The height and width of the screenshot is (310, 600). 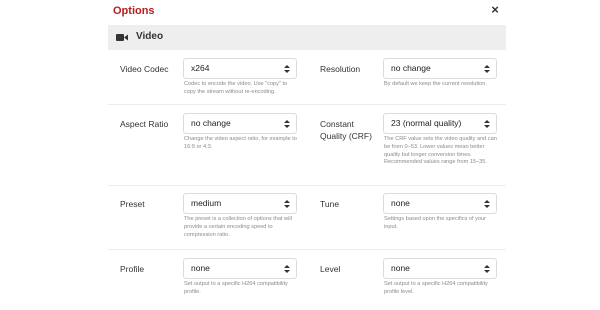 What do you see at coordinates (240, 68) in the screenshot?
I see `video-codec-select: x264` at bounding box center [240, 68].